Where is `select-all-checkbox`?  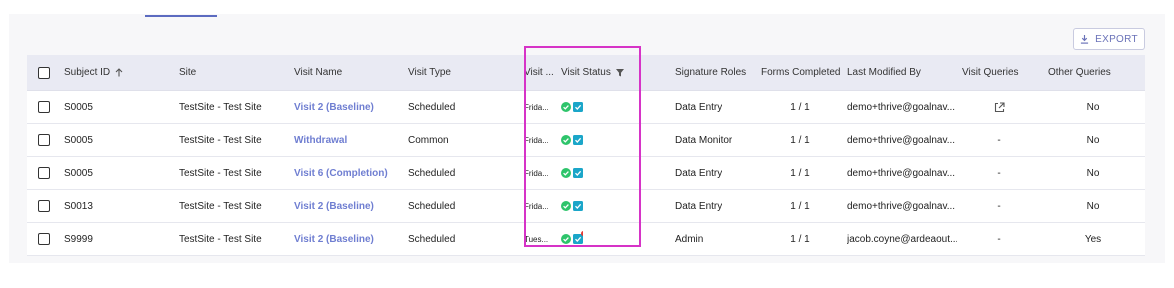
select-all-checkbox is located at coordinates (44, 72).